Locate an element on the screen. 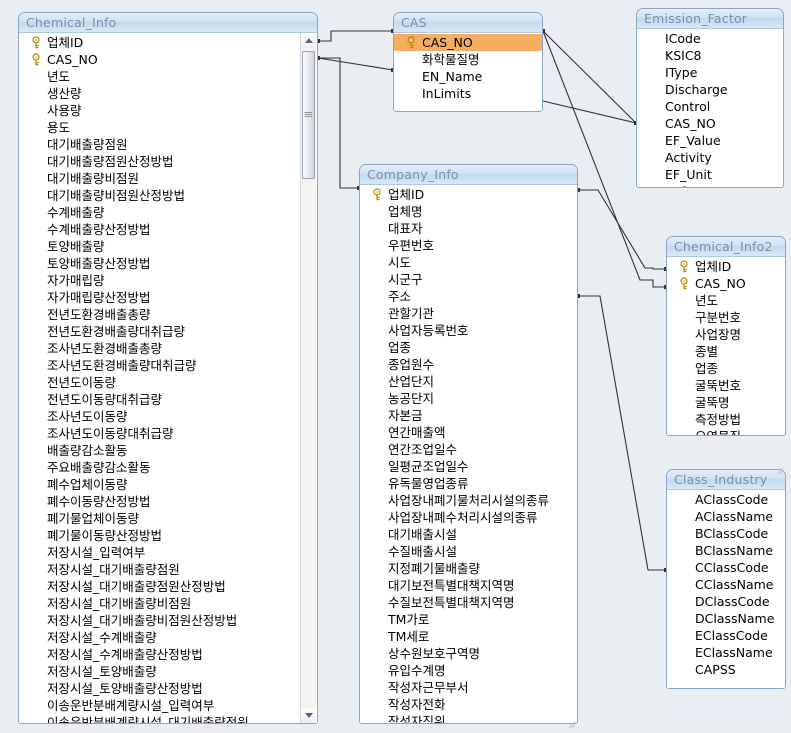 This screenshot has height=733, width=791. field-row: KSIC8 is located at coordinates (710, 55).